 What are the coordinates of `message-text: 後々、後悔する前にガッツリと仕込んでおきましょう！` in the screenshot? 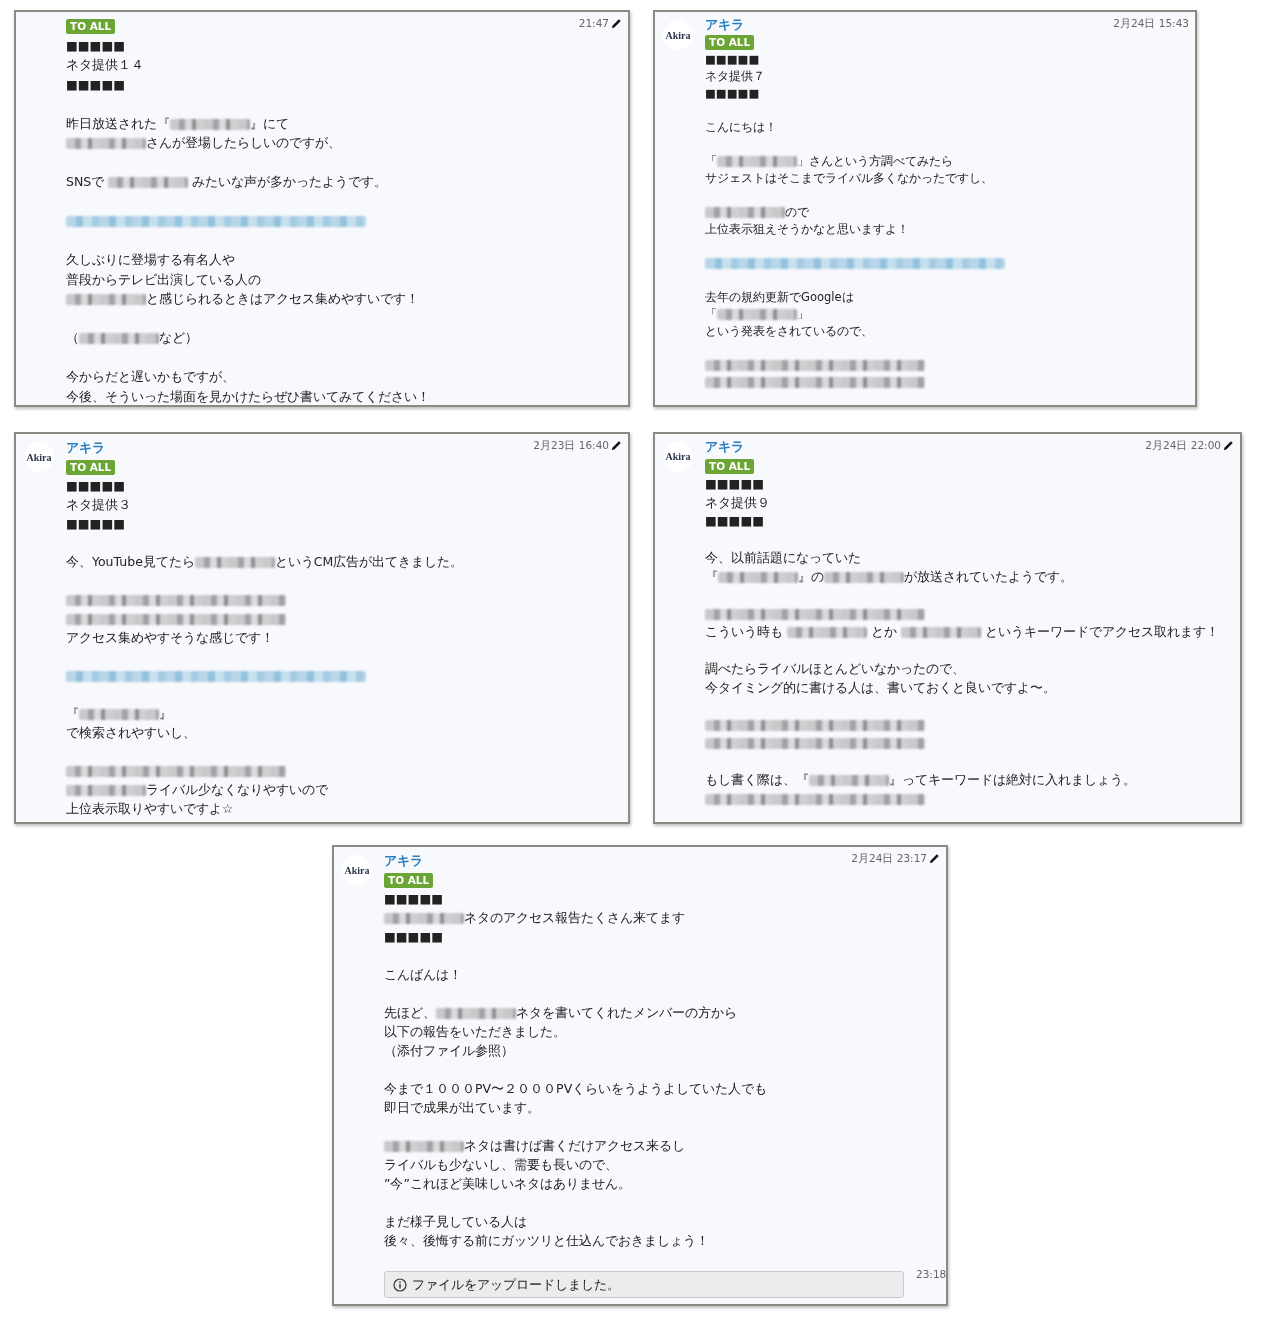 It's located at (547, 1241).